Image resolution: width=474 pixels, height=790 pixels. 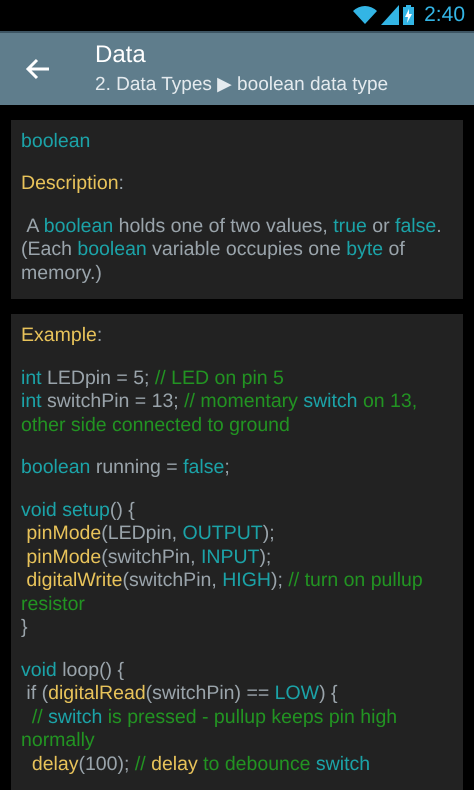 What do you see at coordinates (56, 141) in the screenshot?
I see `text-line: boolean` at bounding box center [56, 141].